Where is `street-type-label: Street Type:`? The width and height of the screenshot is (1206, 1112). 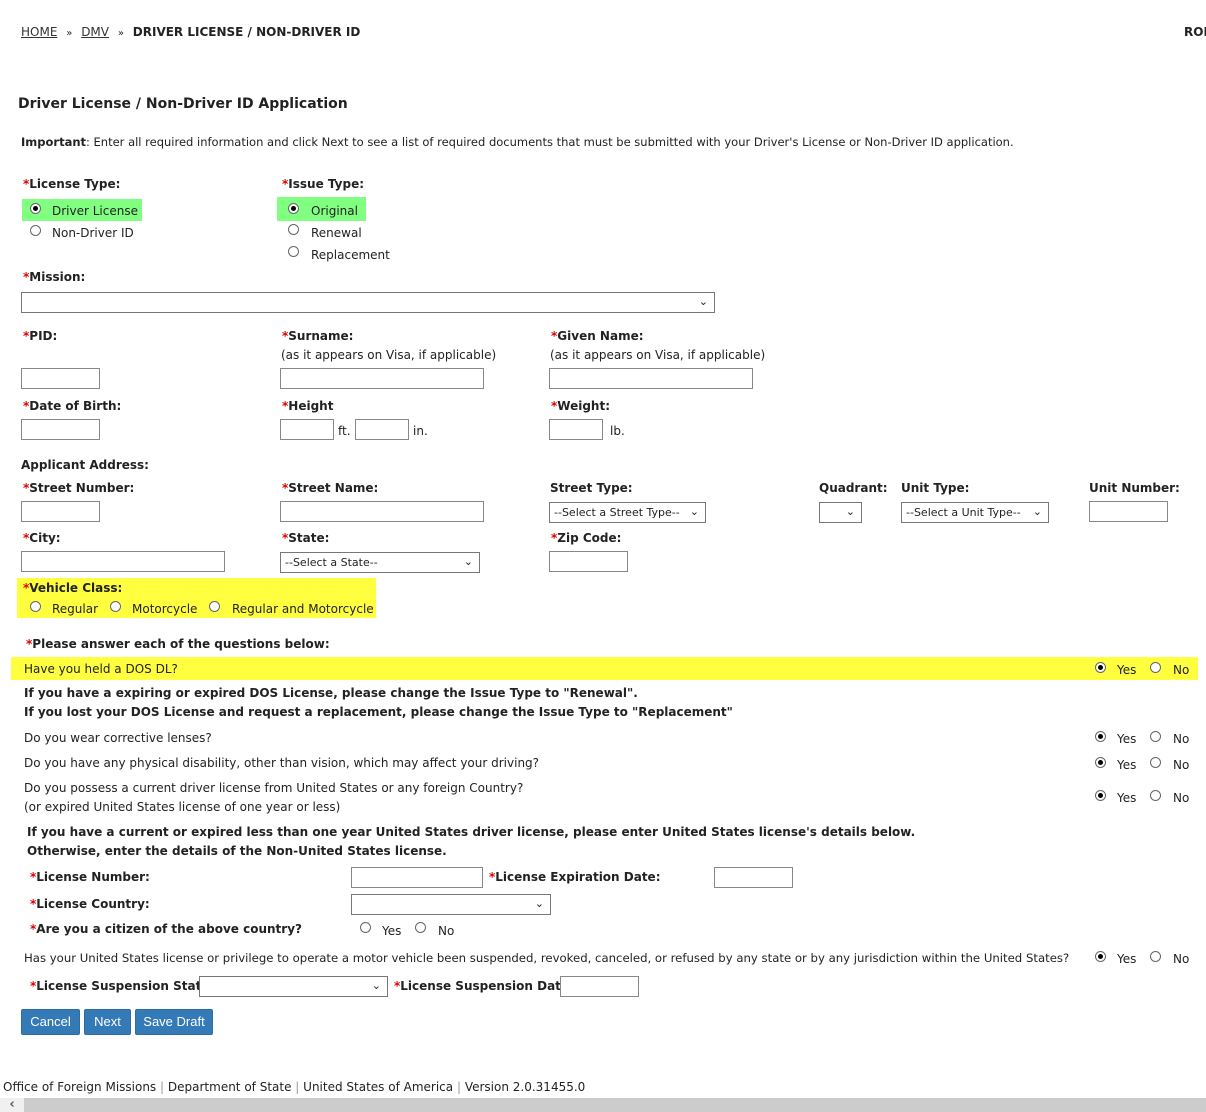
street-type-label: Street Type: is located at coordinates (591, 488).